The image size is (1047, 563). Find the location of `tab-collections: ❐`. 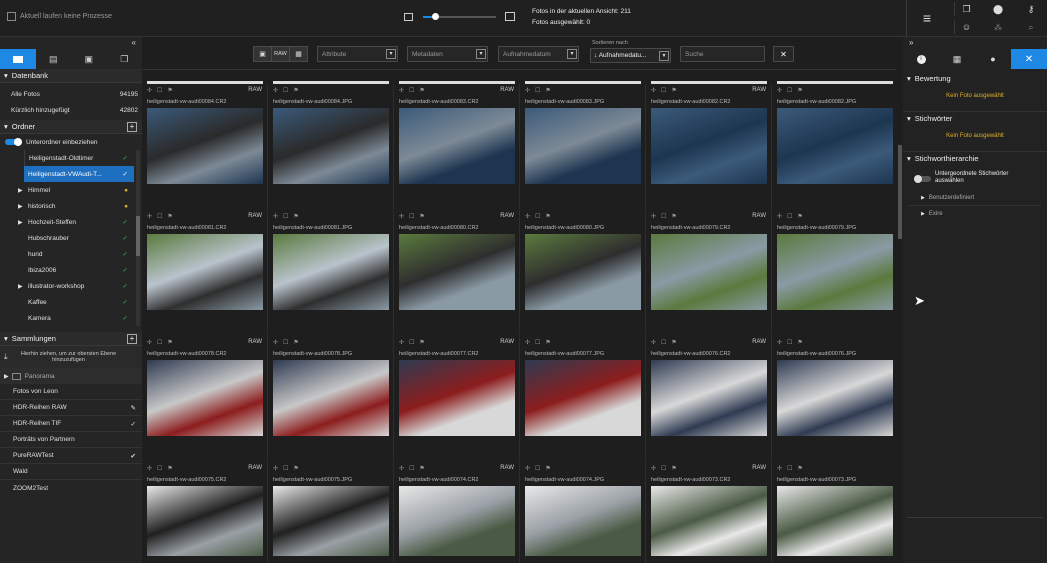

tab-collections: ❐ is located at coordinates (125, 59).